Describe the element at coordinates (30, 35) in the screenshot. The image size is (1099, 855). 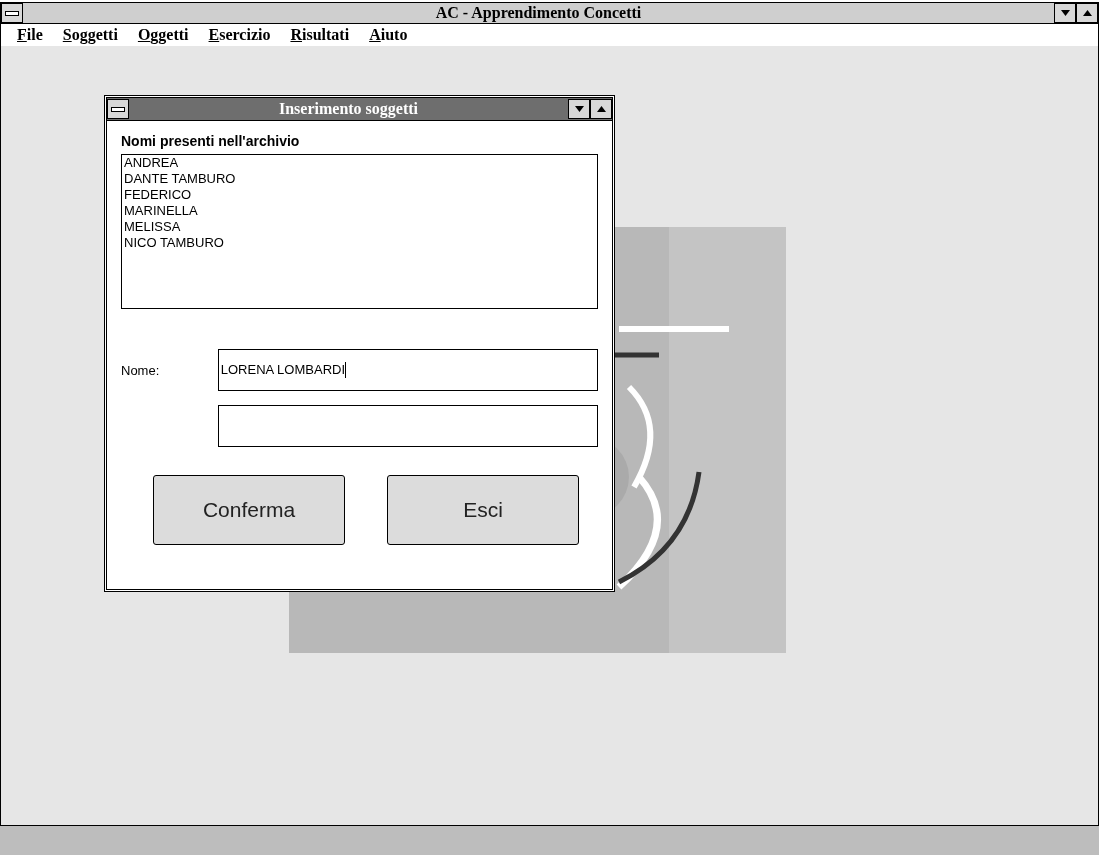
I see `menu-item: File` at that location.